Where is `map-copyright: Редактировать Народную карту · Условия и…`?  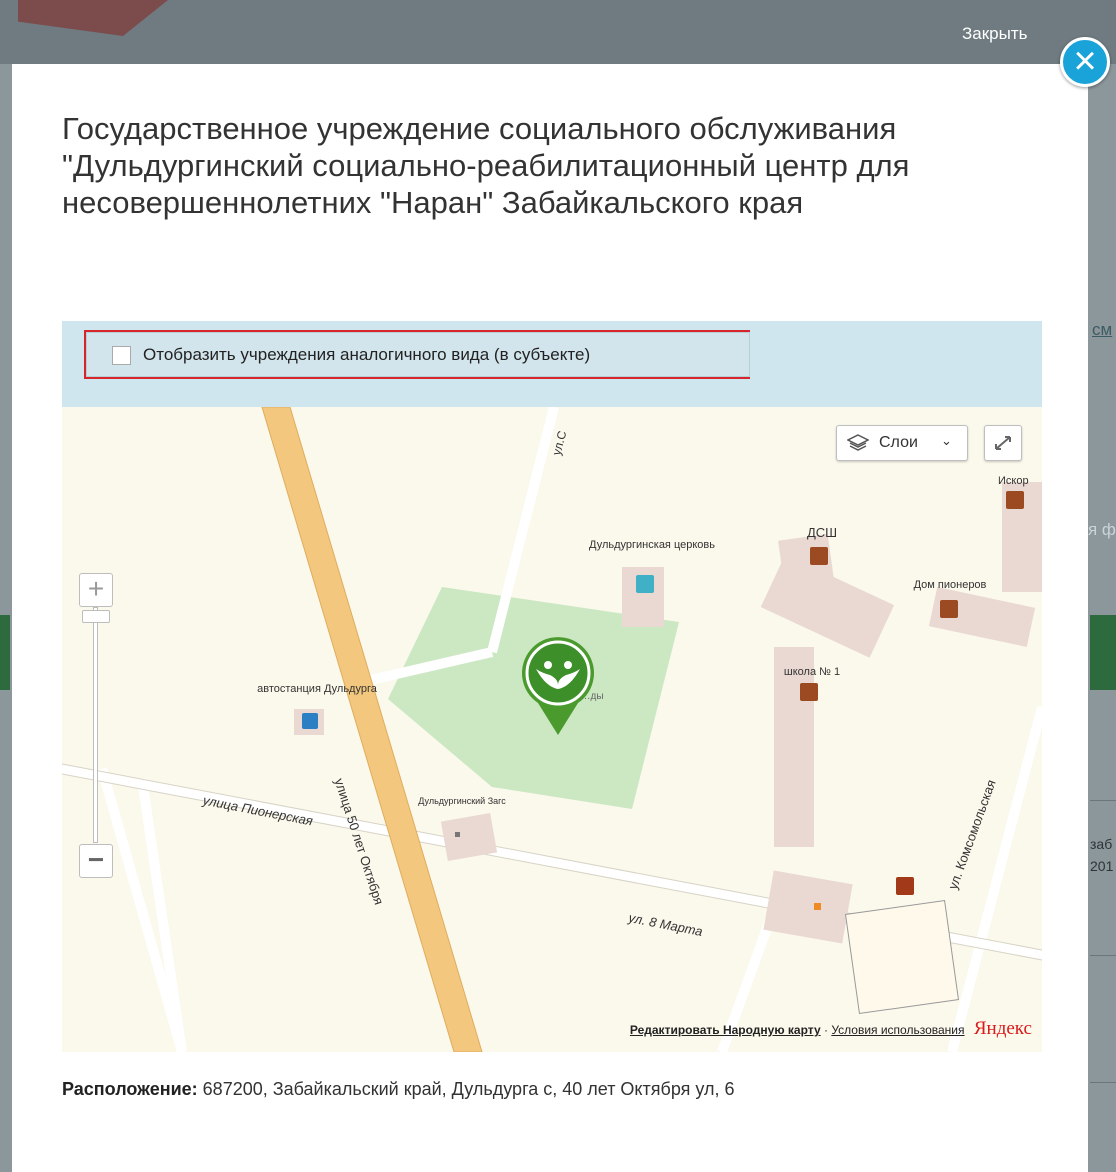
map-copyright: Редактировать Народную карту · Условия и… is located at coordinates (831, 1029).